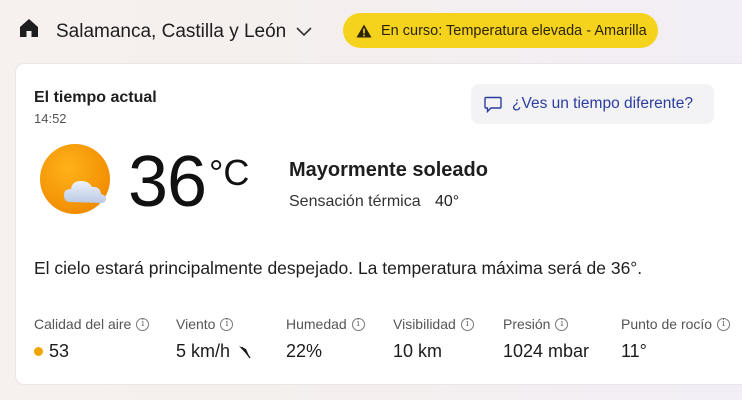 This screenshot has width=742, height=400. I want to click on feedback-label: ¿Ves un tiempo diferente?, so click(602, 103).